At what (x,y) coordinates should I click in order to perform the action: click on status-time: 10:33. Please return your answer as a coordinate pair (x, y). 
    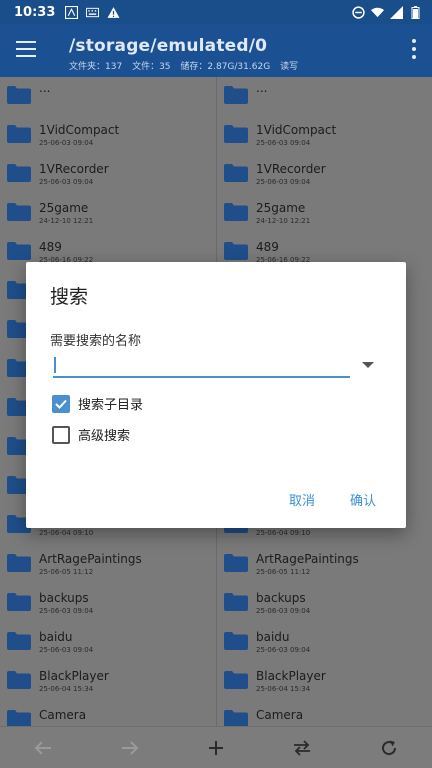
    Looking at the image, I should click on (35, 12).